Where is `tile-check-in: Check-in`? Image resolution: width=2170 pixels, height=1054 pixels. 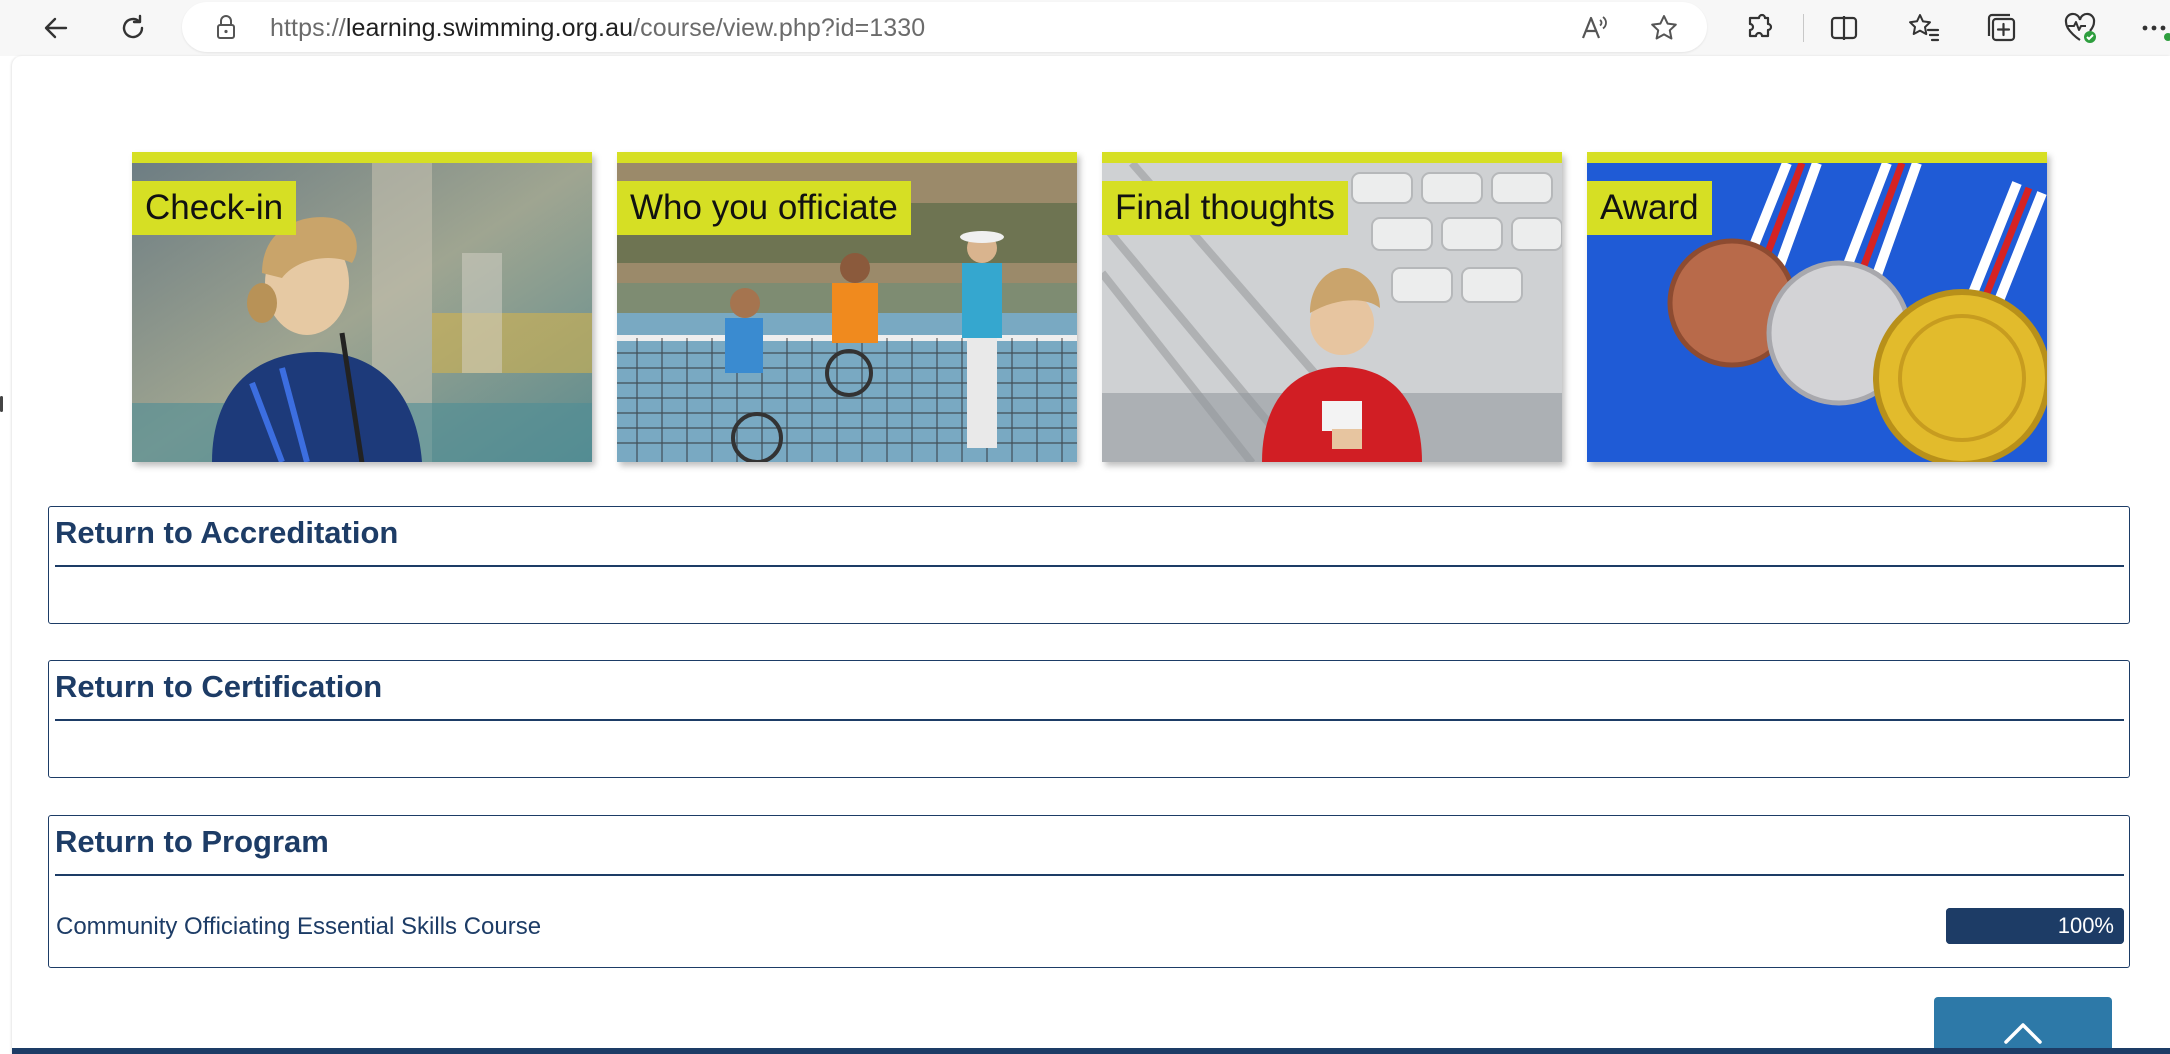 tile-check-in: Check-in is located at coordinates (362, 307).